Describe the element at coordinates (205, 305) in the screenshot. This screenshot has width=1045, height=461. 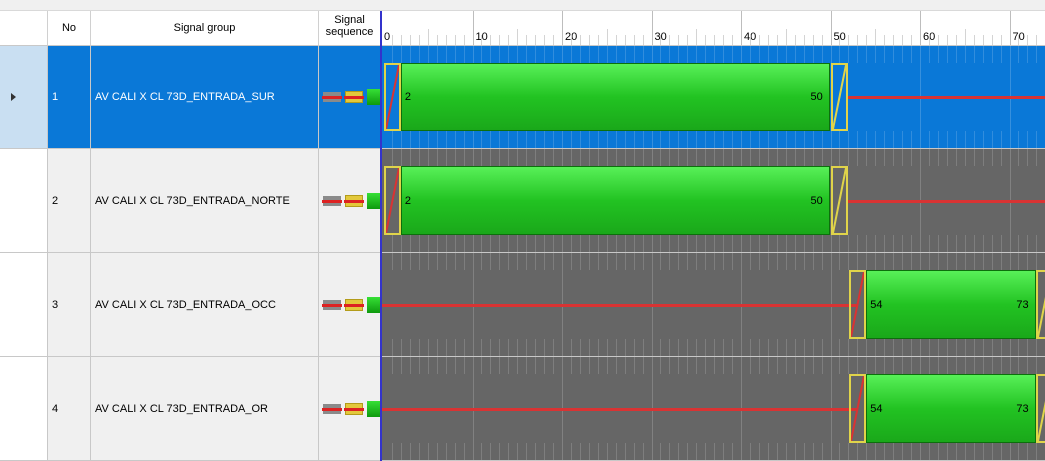
I see `cell-signal-group: AV CALI X CL 73D_ENTRADA_OCC` at that location.